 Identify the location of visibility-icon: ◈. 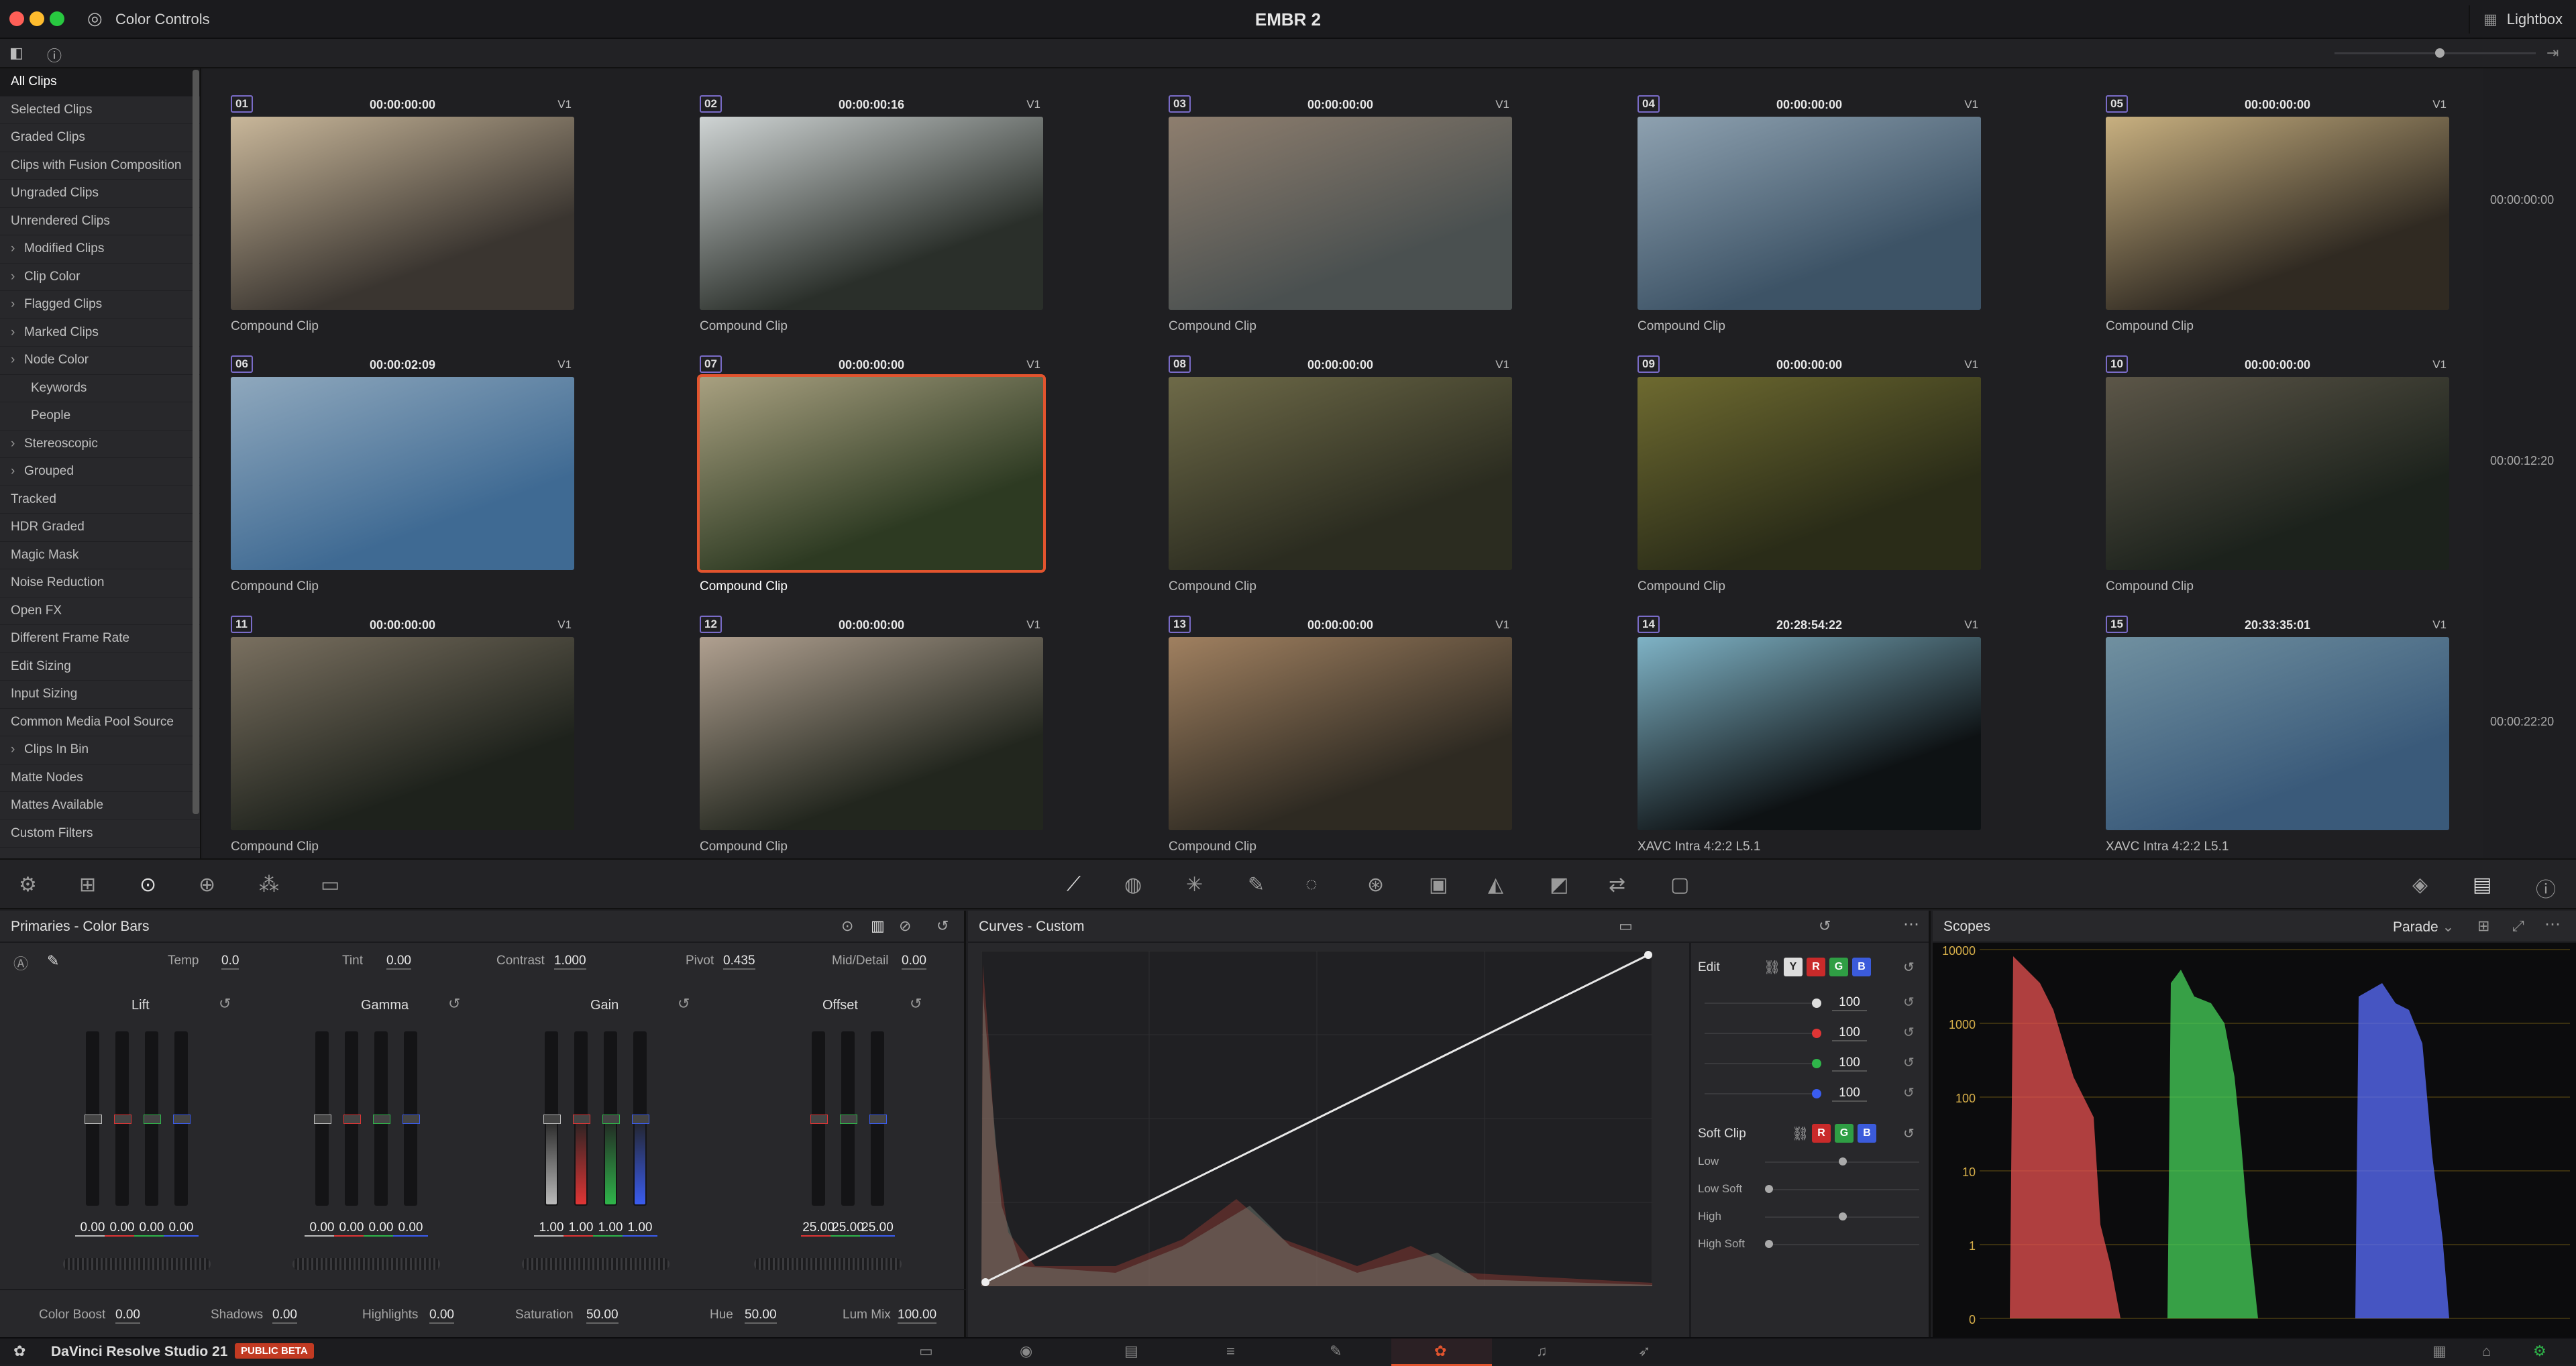
(2420, 885).